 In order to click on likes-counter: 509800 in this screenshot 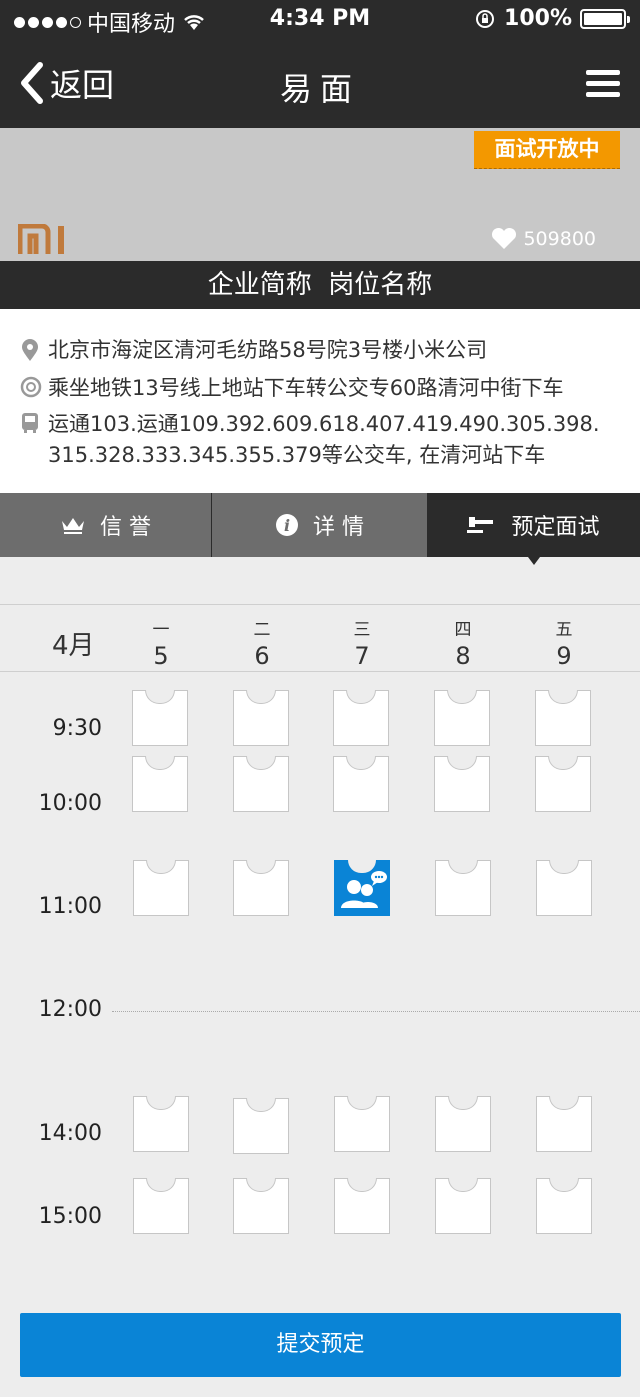, I will do `click(543, 239)`.